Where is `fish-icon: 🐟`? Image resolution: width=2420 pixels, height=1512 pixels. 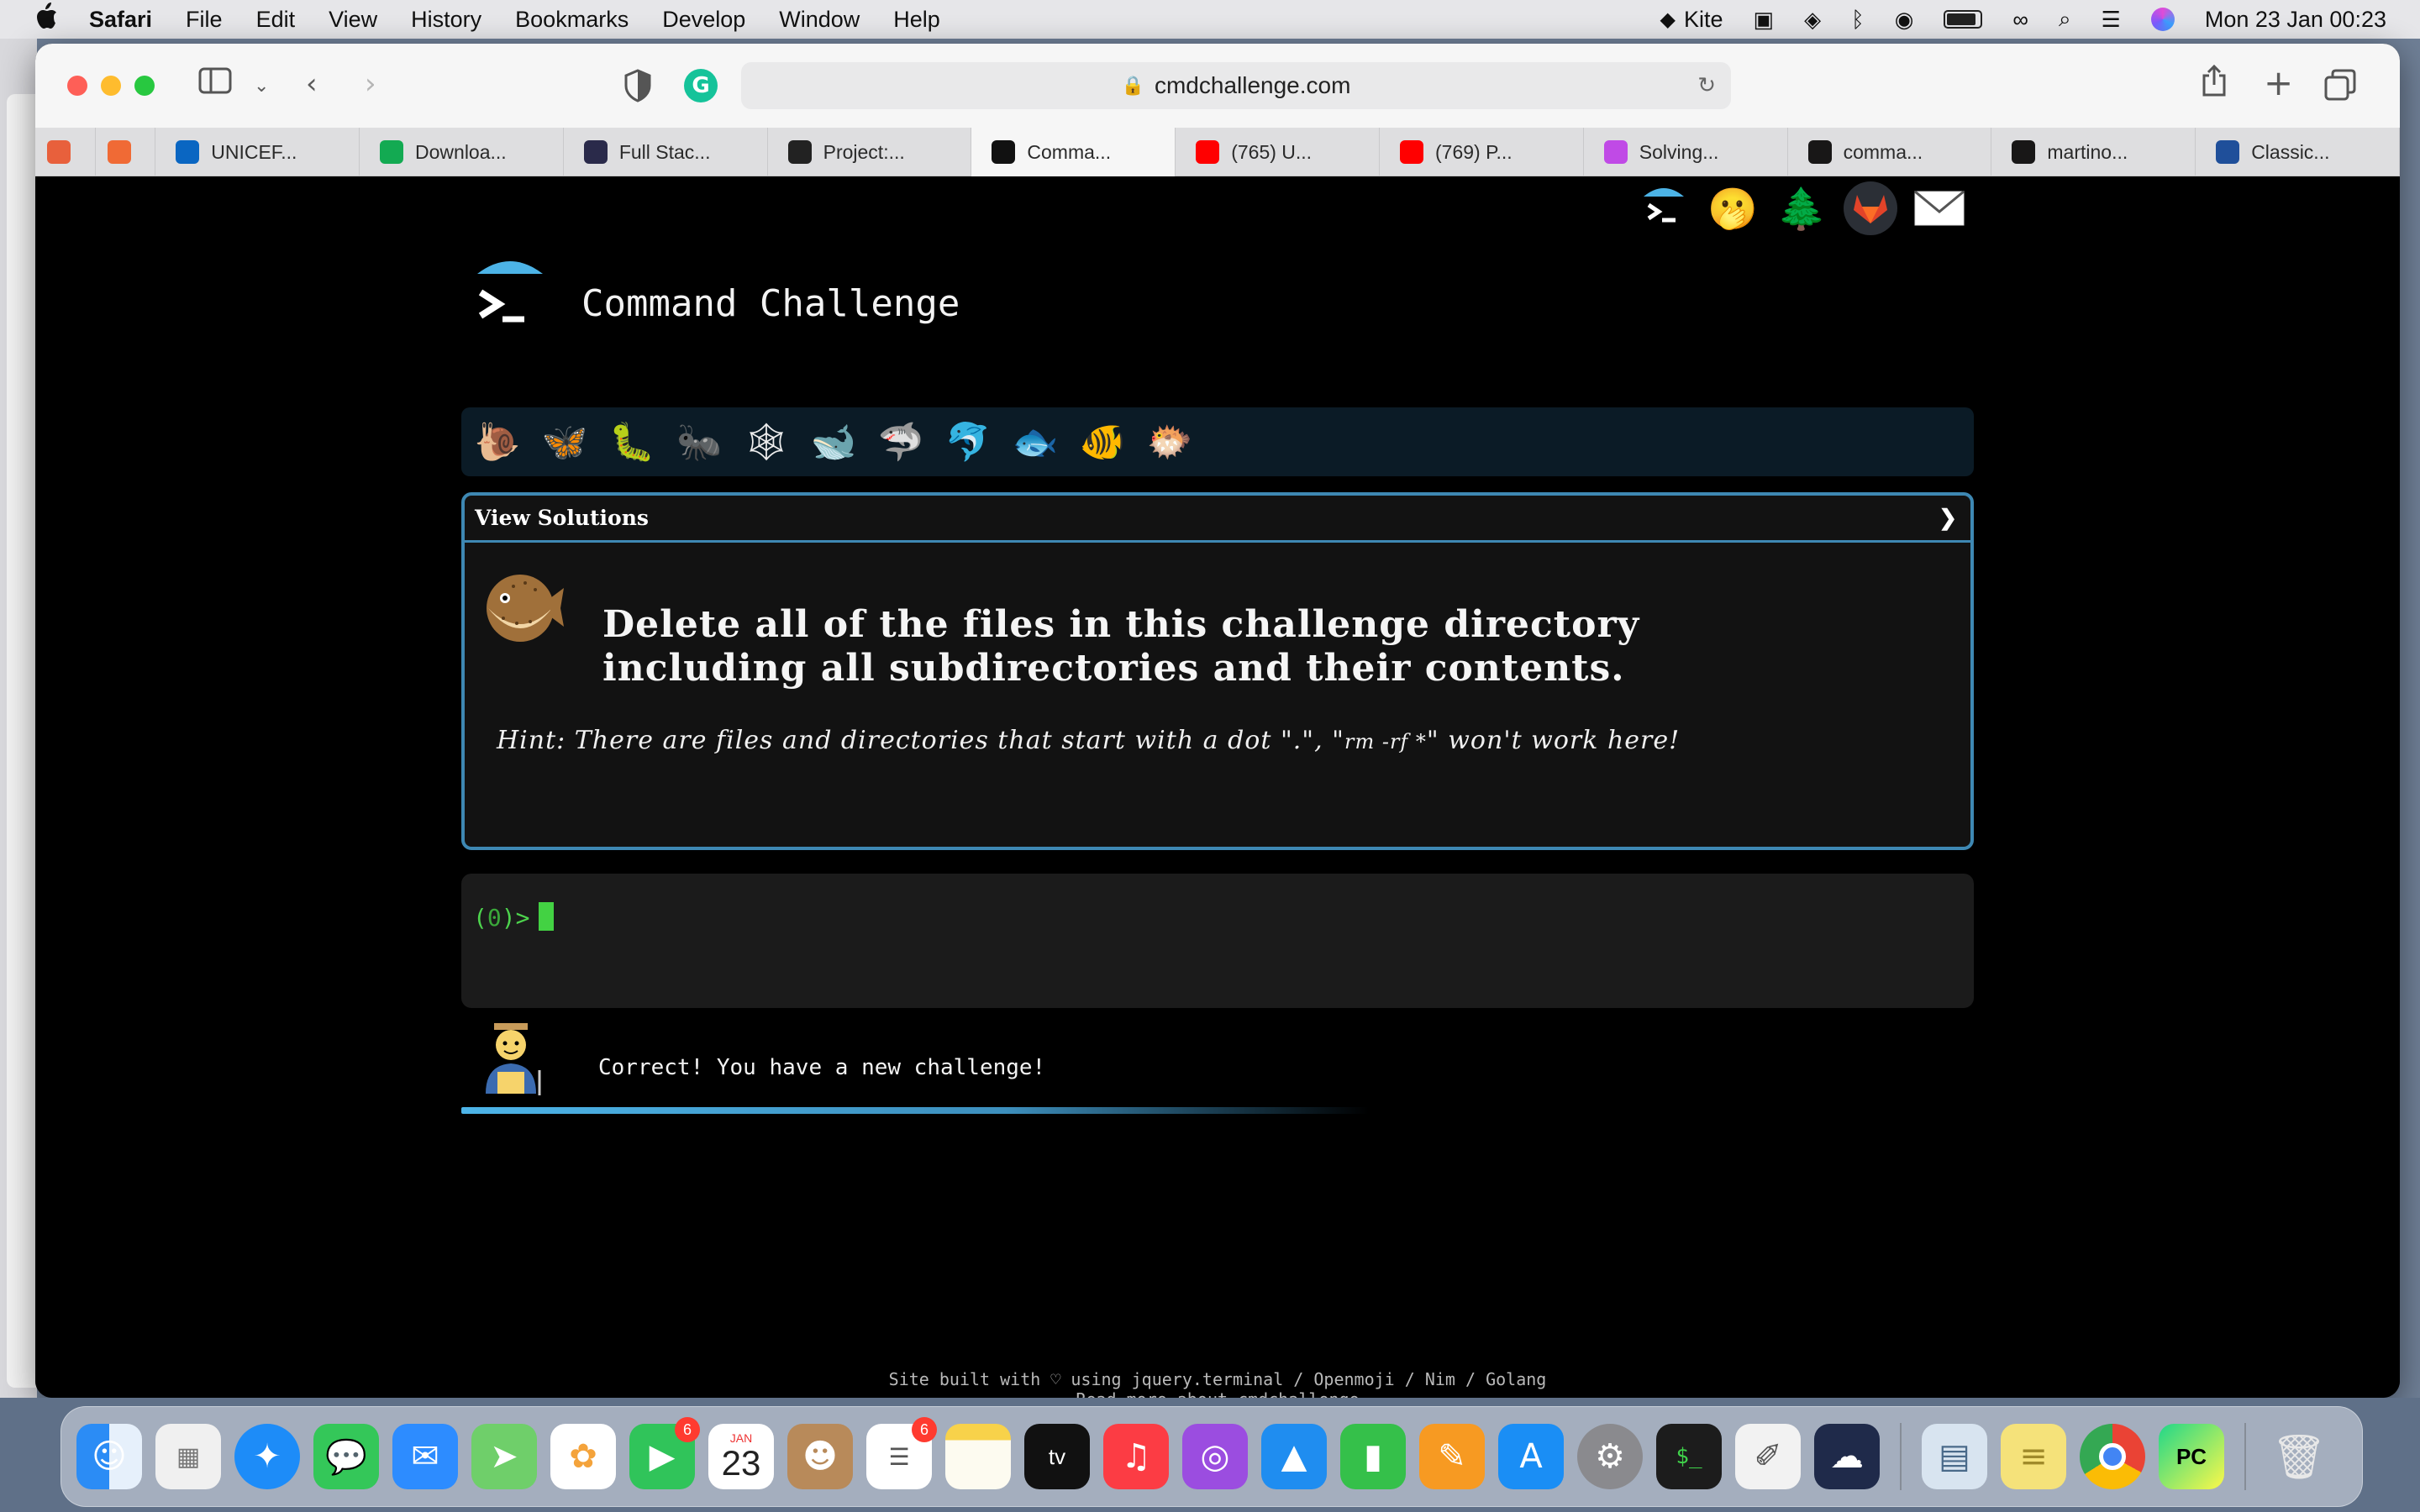 fish-icon: 🐟 is located at coordinates (1035, 441).